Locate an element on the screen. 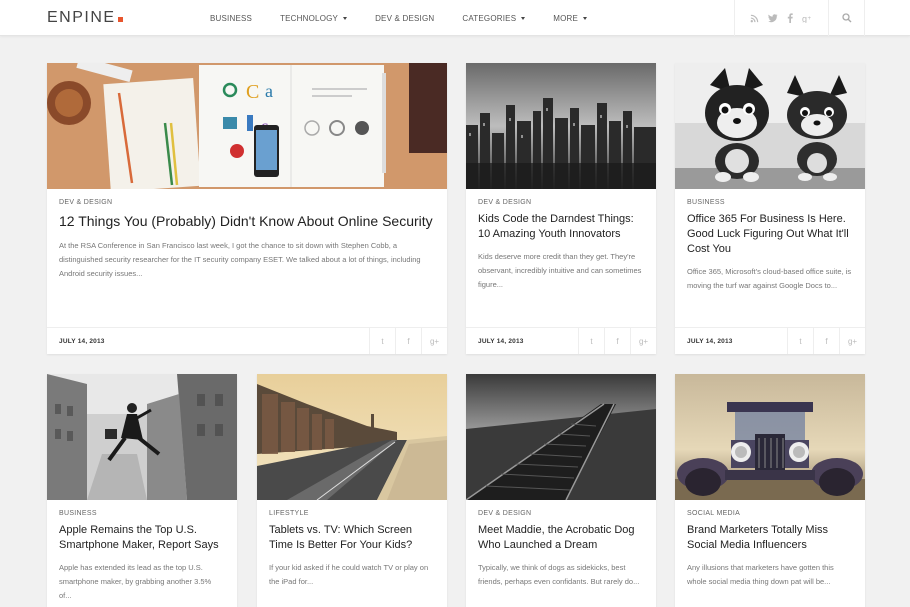 This screenshot has width=910, height=607. facebook-icon is located at coordinates (790, 18).